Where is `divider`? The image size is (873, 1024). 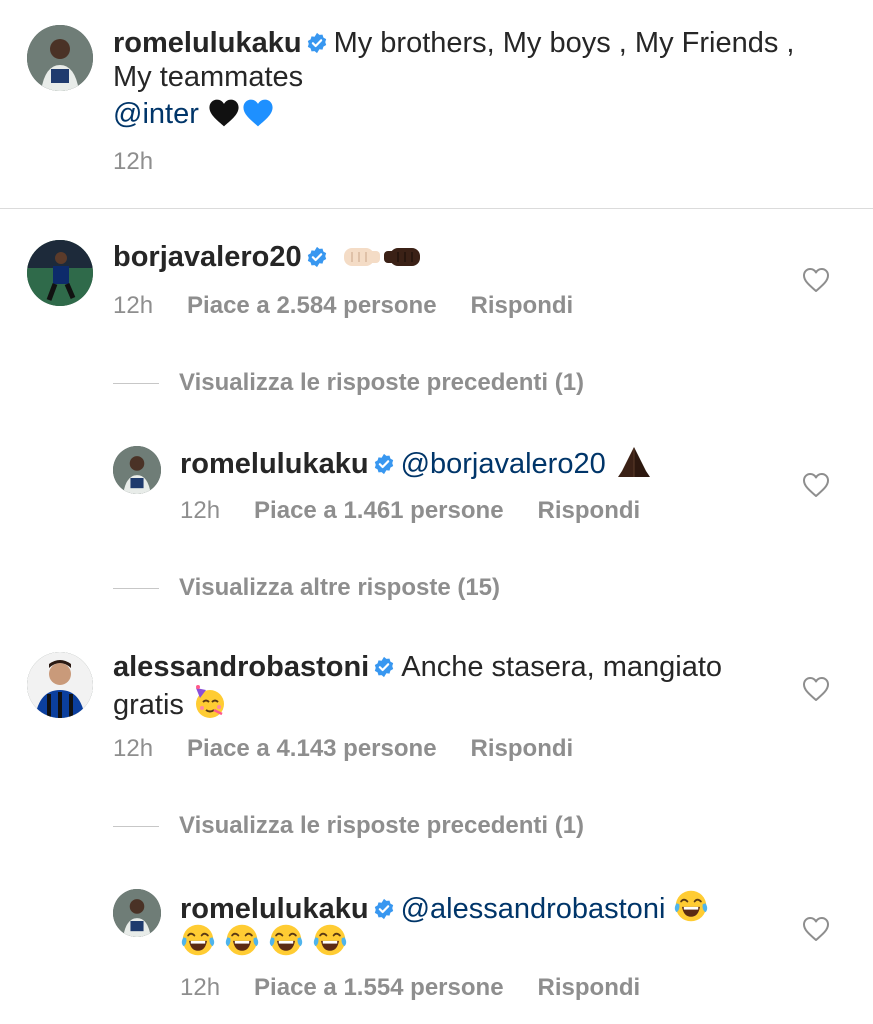 divider is located at coordinates (436, 208).